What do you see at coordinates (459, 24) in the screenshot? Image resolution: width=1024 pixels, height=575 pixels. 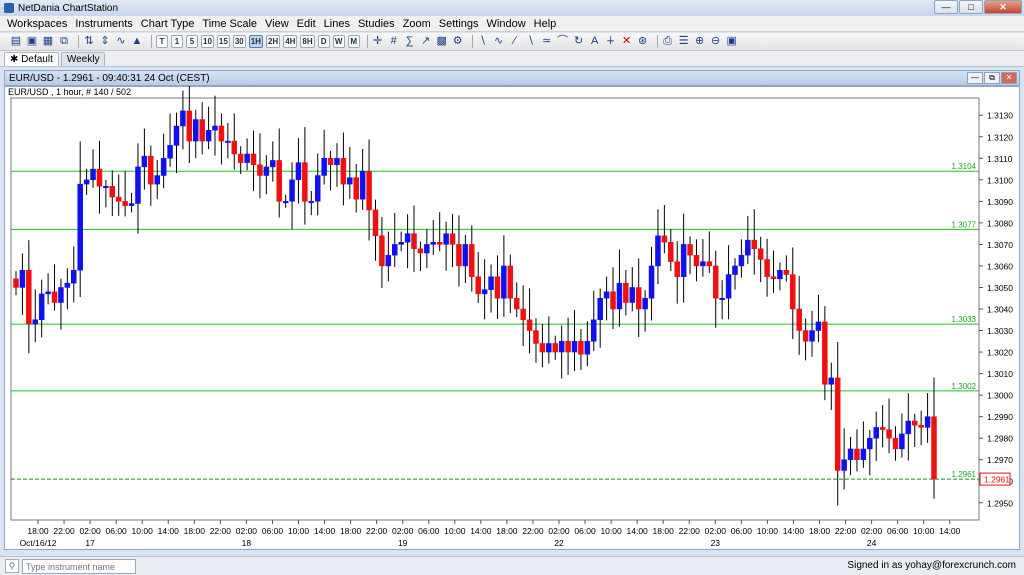 I see `menu-settings: Settings` at bounding box center [459, 24].